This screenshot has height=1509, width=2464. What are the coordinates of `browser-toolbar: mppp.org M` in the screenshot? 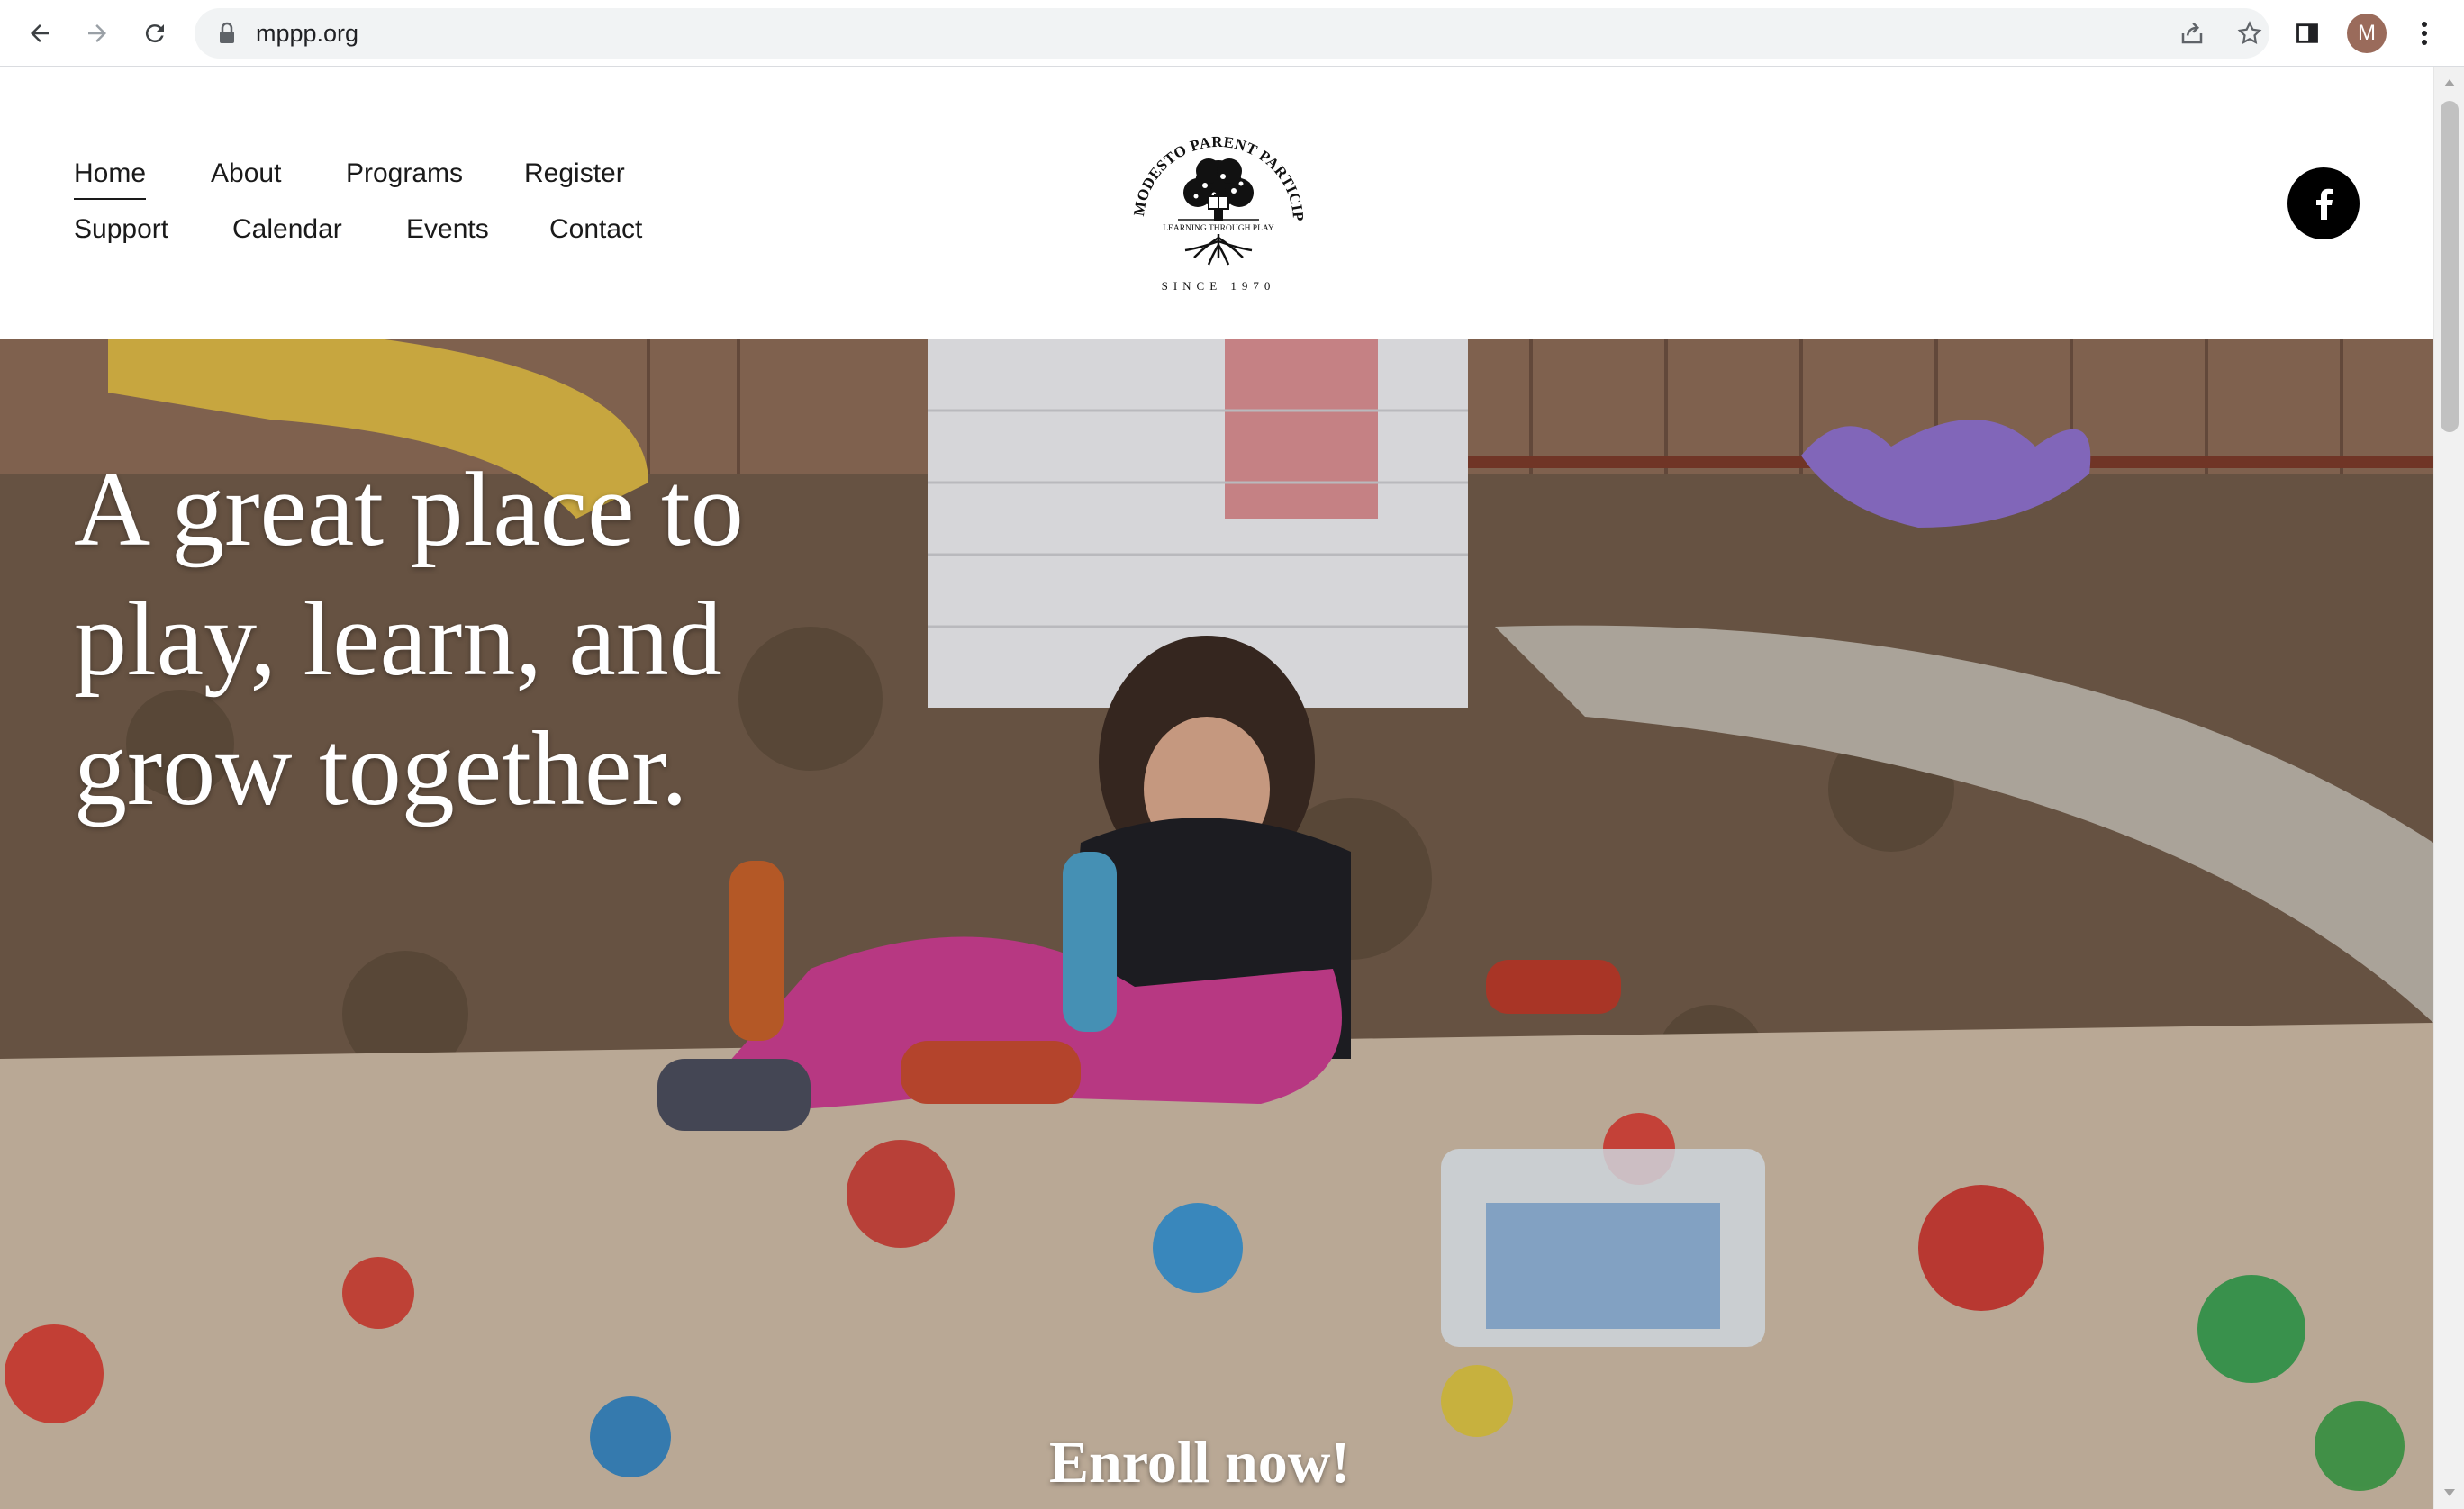 It's located at (1232, 33).